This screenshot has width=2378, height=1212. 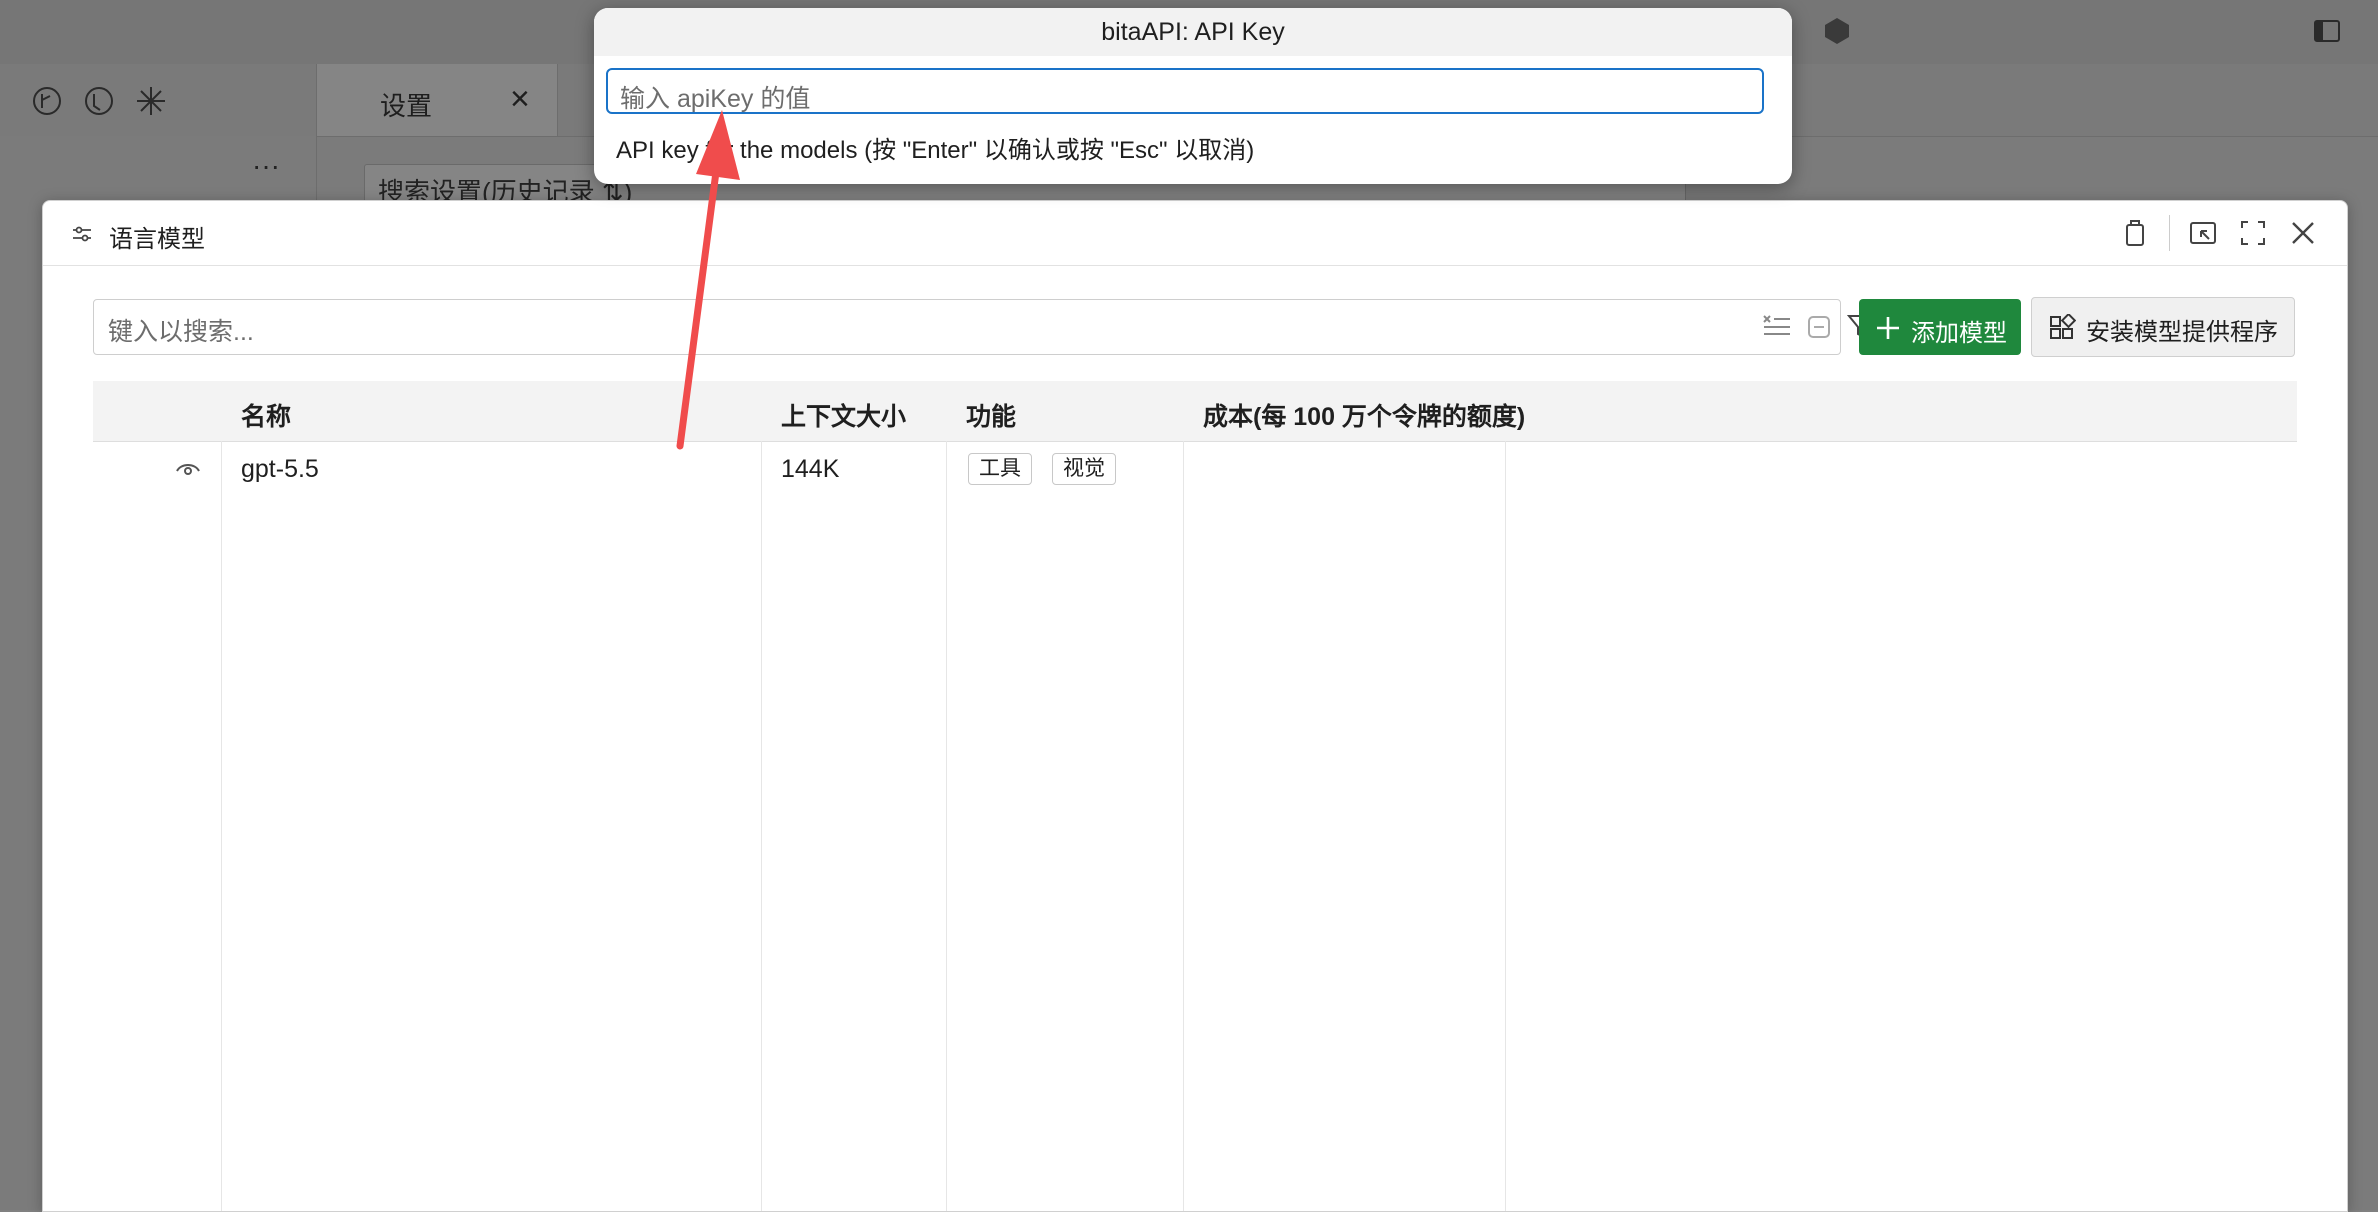 I want to click on dialog-header: 语言模型, so click(x=1195, y=233).